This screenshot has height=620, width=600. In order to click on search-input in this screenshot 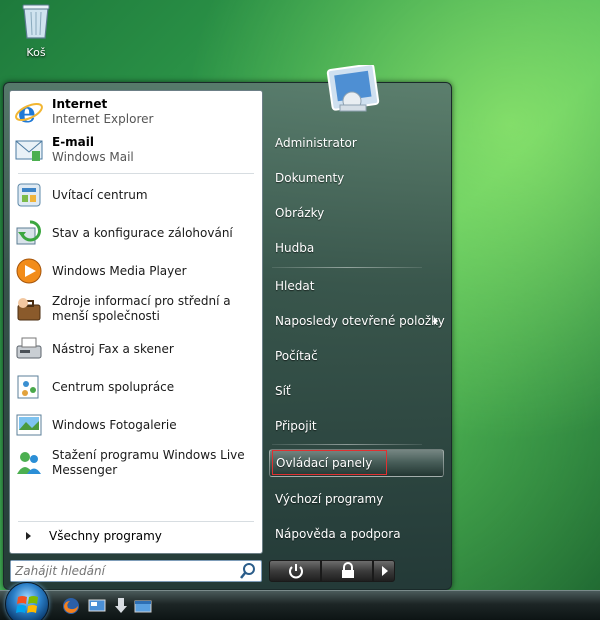, I will do `click(125, 571)`.